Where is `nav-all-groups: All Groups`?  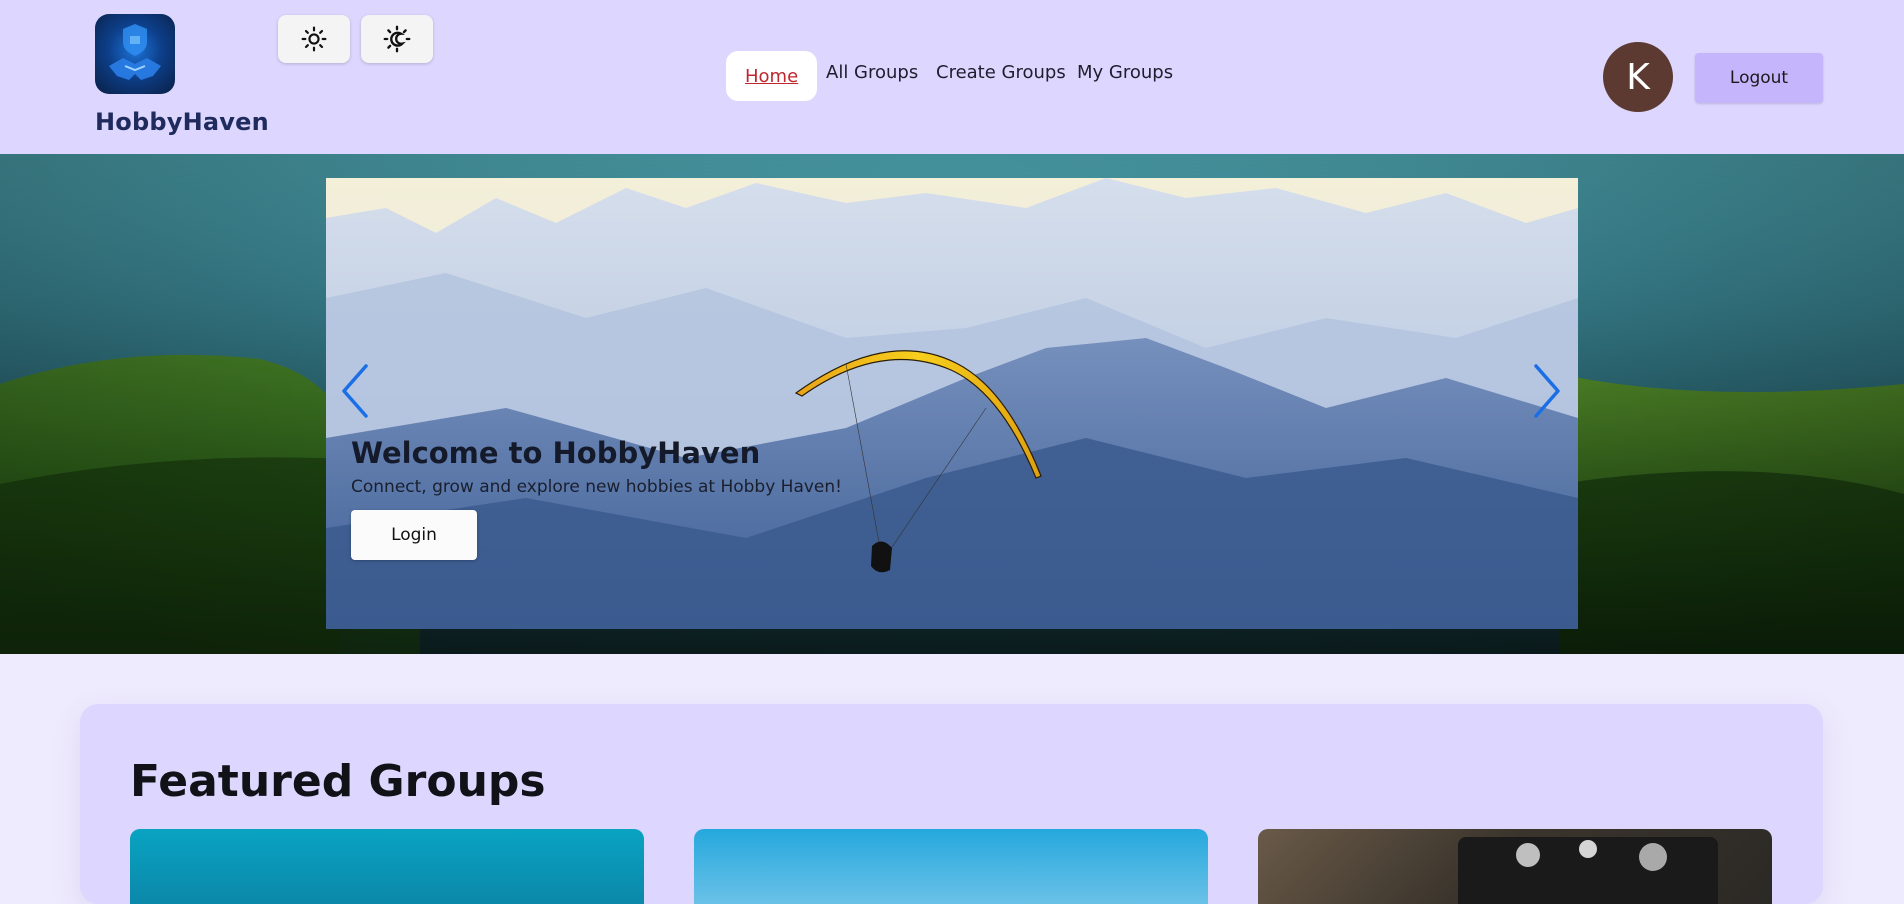 nav-all-groups: All Groups is located at coordinates (872, 72).